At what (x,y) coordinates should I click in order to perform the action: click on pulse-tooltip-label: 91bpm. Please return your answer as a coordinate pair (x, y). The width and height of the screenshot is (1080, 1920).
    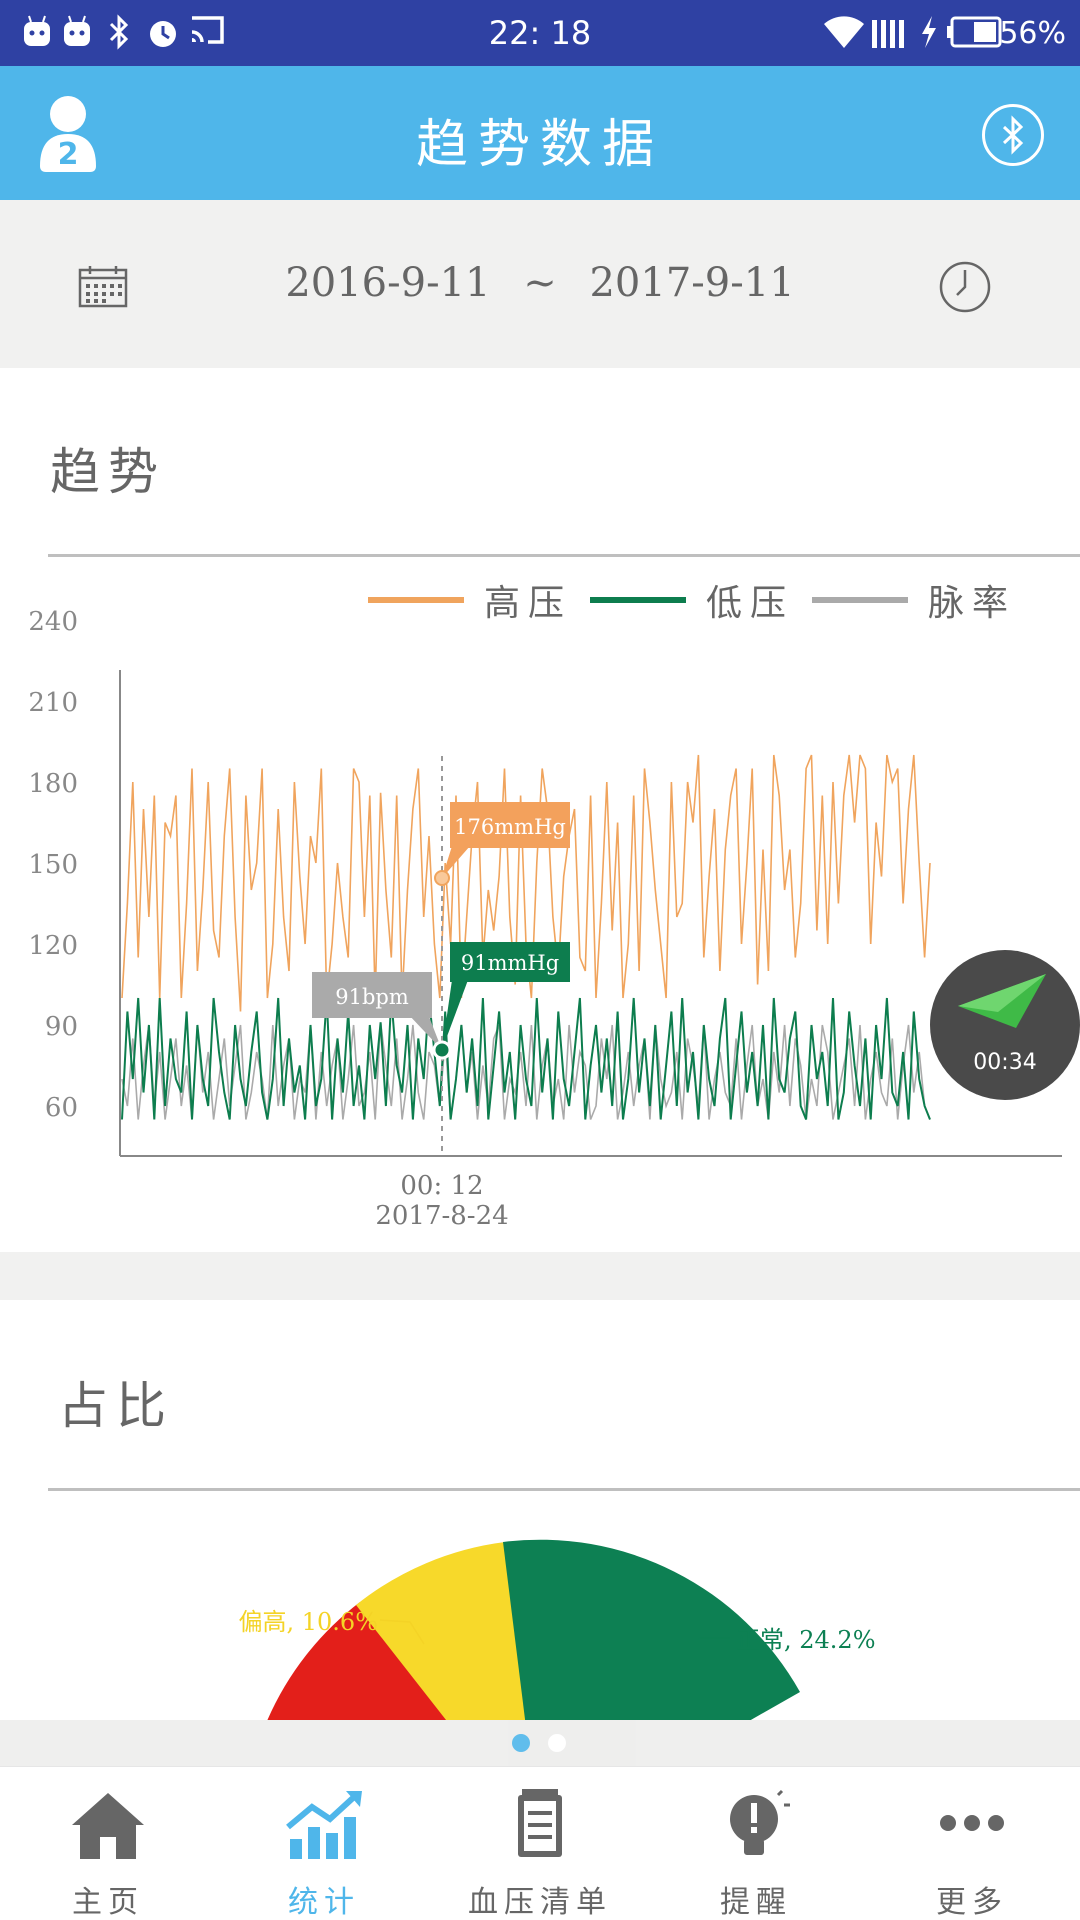
    Looking at the image, I should click on (372, 997).